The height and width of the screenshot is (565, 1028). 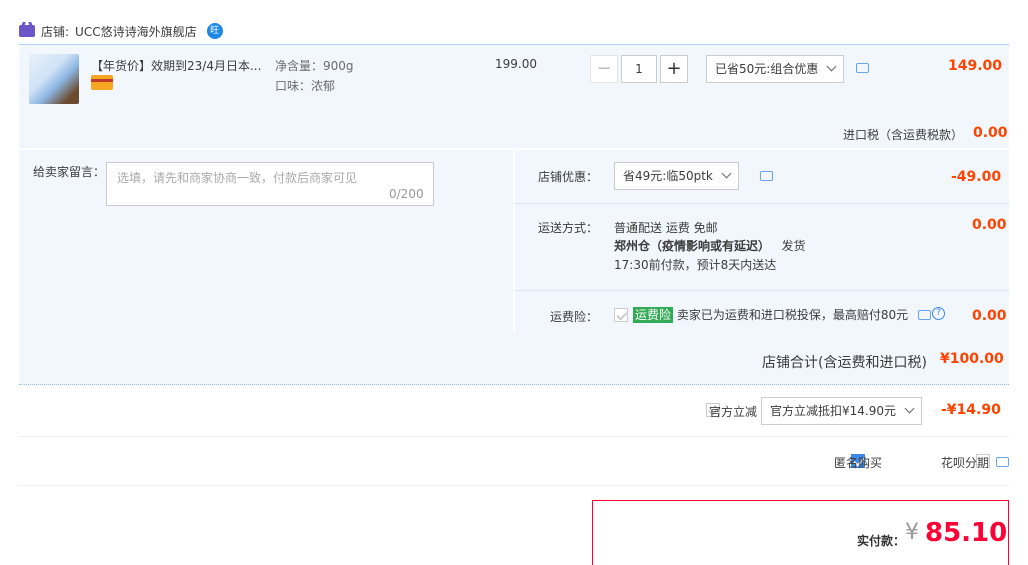 What do you see at coordinates (604, 69) in the screenshot?
I see `decrease-button: −` at bounding box center [604, 69].